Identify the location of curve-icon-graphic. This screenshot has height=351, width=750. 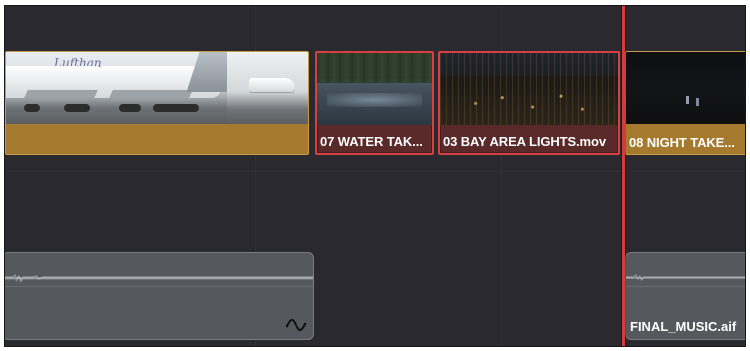
(296, 325).